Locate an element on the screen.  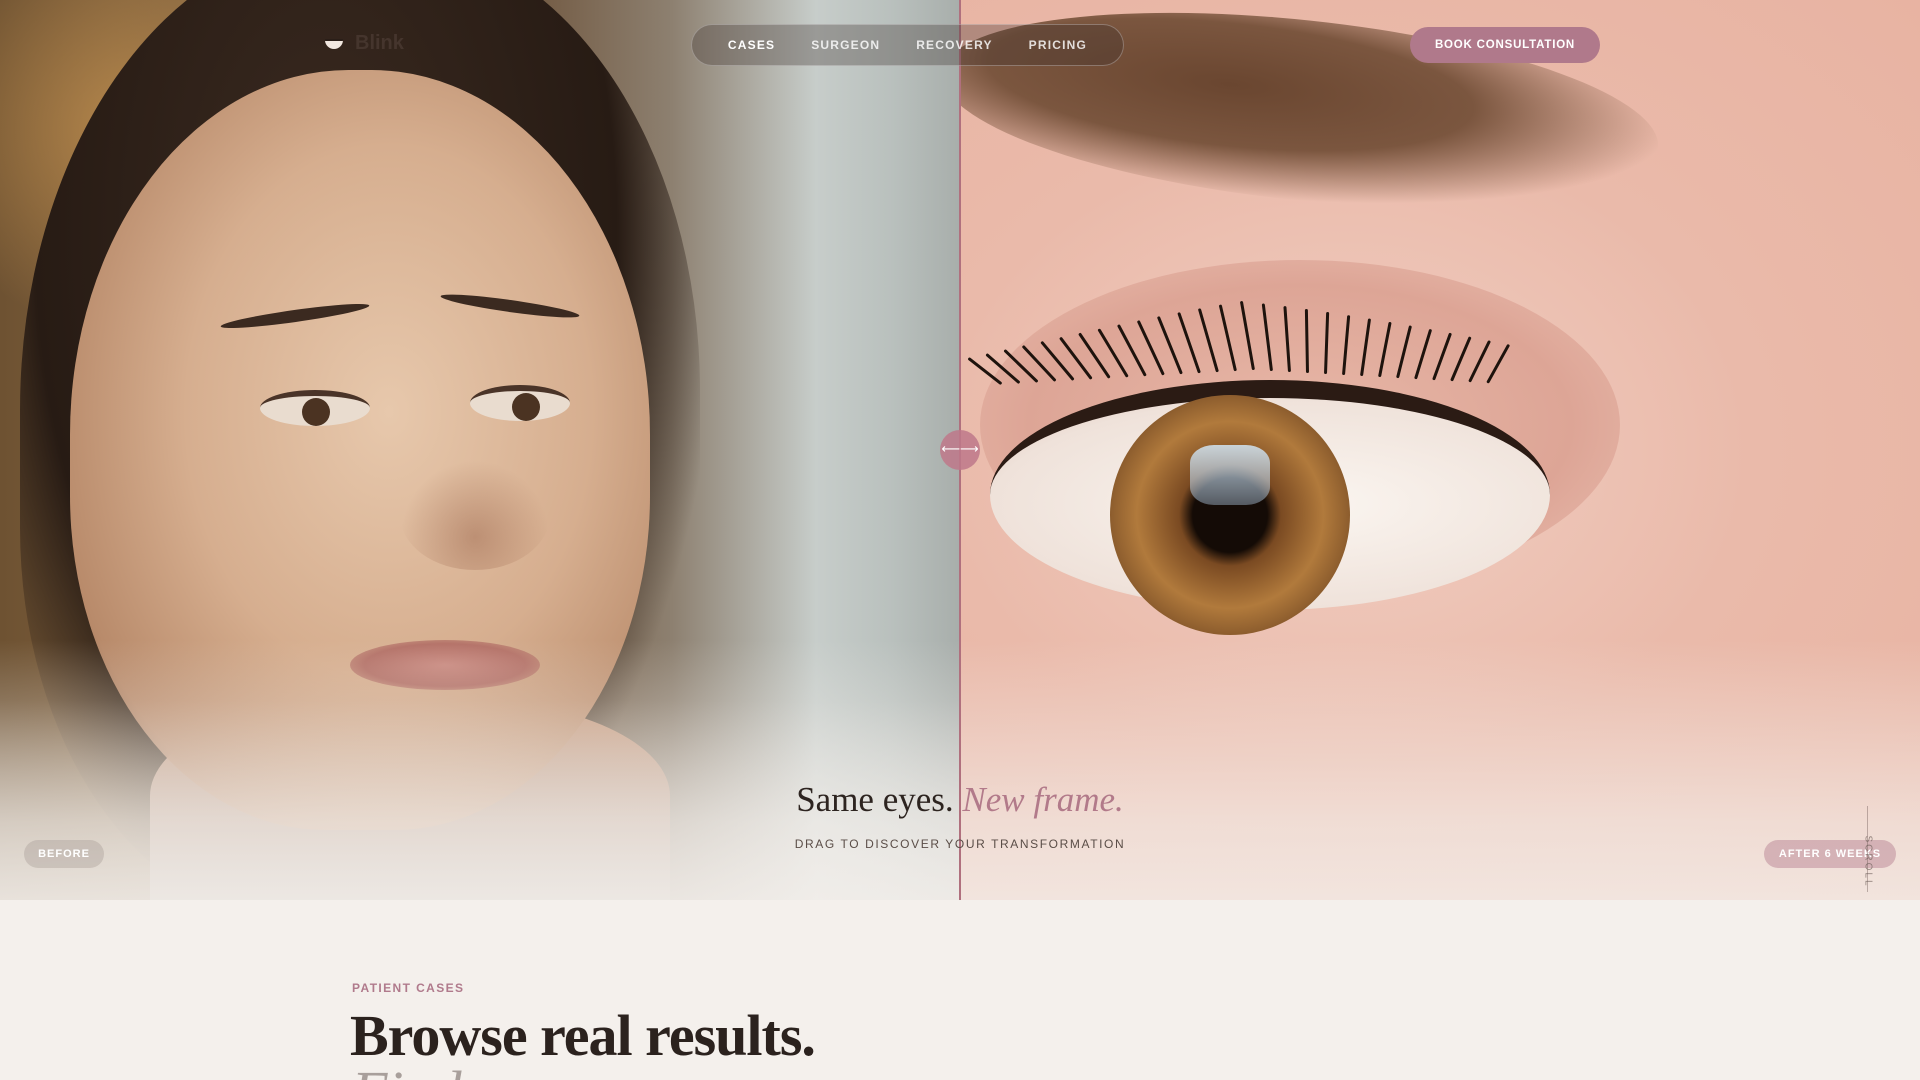
brand-logo: Blink is located at coordinates (364, 43).